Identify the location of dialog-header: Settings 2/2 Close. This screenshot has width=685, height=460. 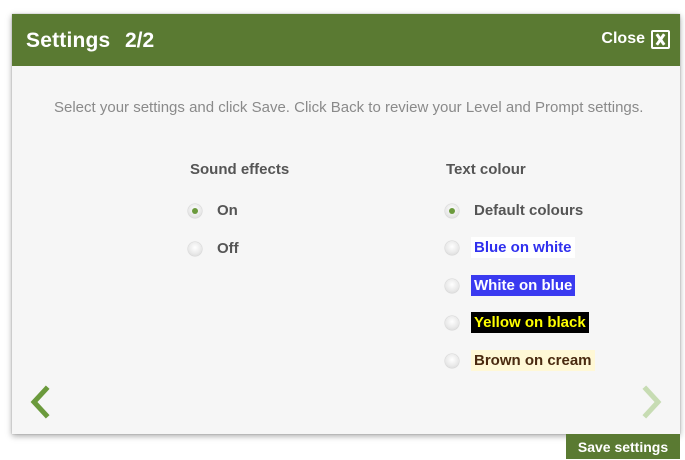
(346, 40).